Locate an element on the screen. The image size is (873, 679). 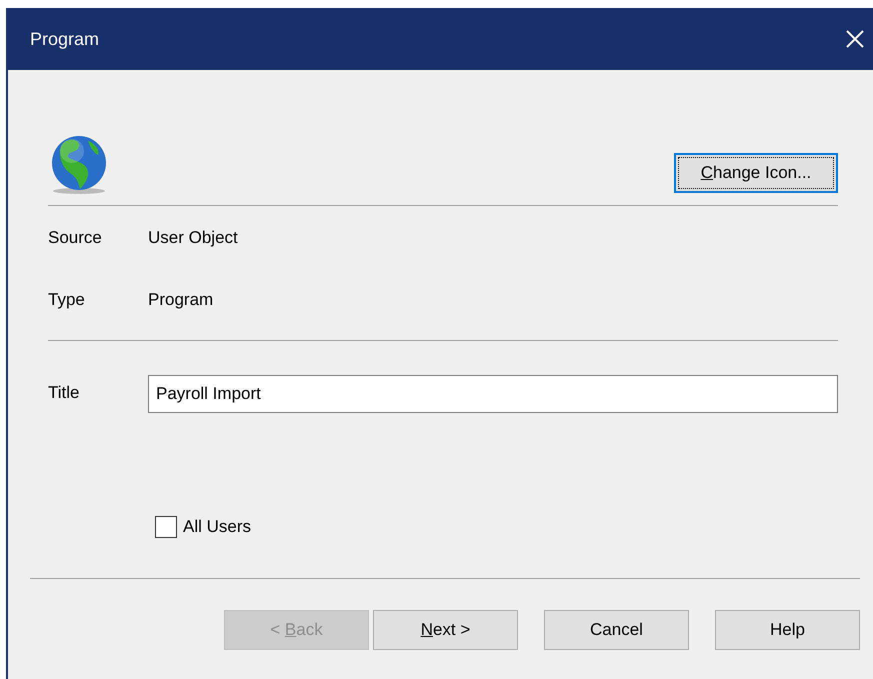
help-button: Help is located at coordinates (787, 630).